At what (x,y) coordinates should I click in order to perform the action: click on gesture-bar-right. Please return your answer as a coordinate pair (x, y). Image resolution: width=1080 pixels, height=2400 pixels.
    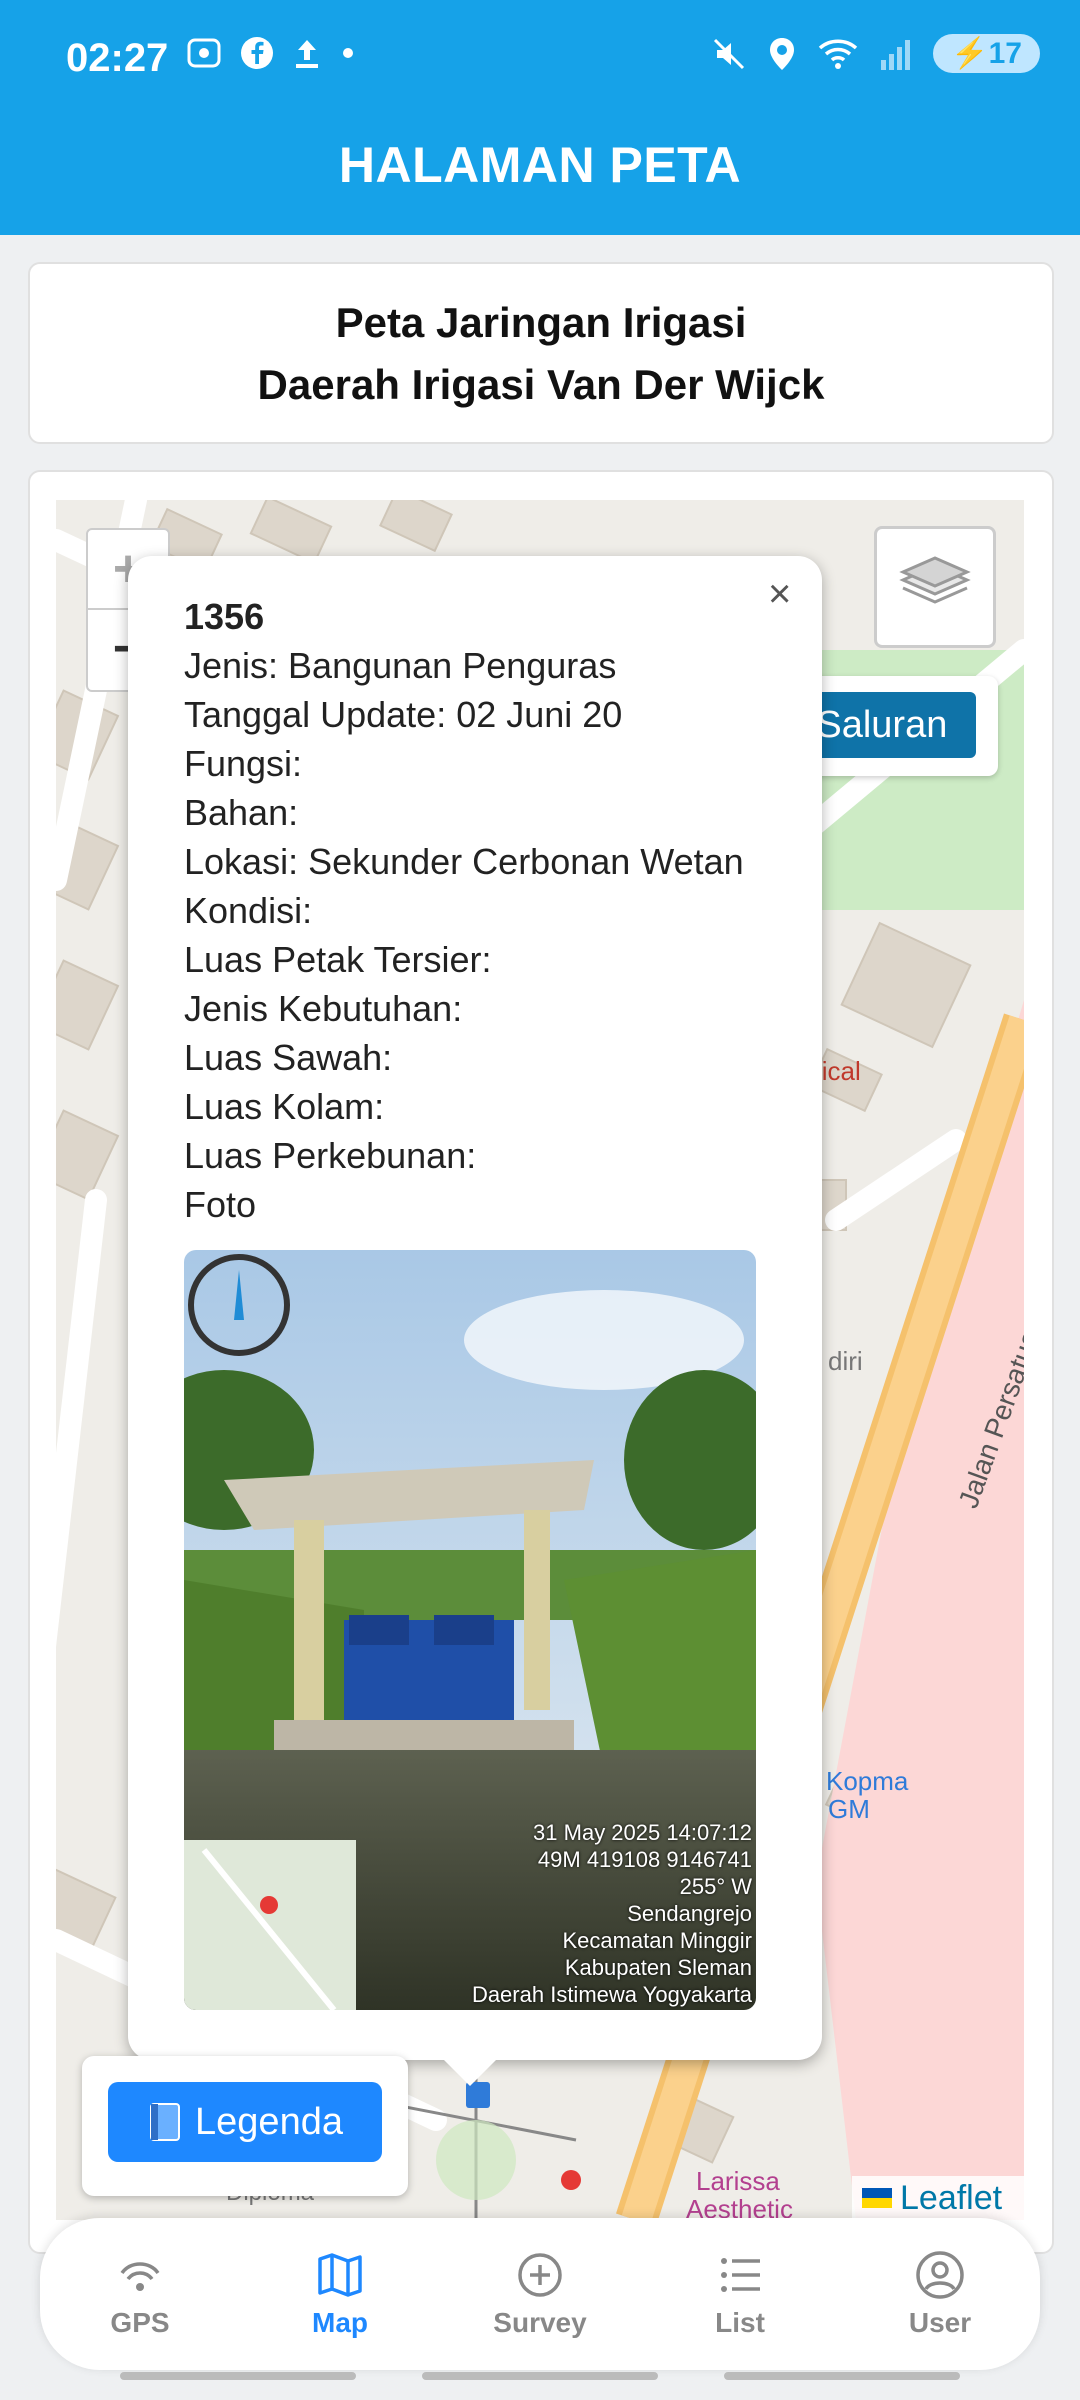
    Looking at the image, I should click on (842, 2376).